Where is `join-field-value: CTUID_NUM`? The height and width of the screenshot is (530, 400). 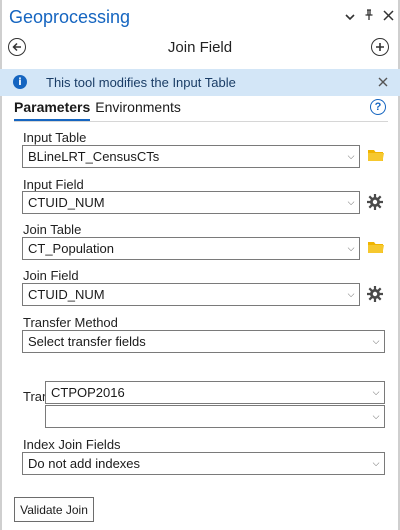 join-field-value: CTUID_NUM is located at coordinates (66, 294).